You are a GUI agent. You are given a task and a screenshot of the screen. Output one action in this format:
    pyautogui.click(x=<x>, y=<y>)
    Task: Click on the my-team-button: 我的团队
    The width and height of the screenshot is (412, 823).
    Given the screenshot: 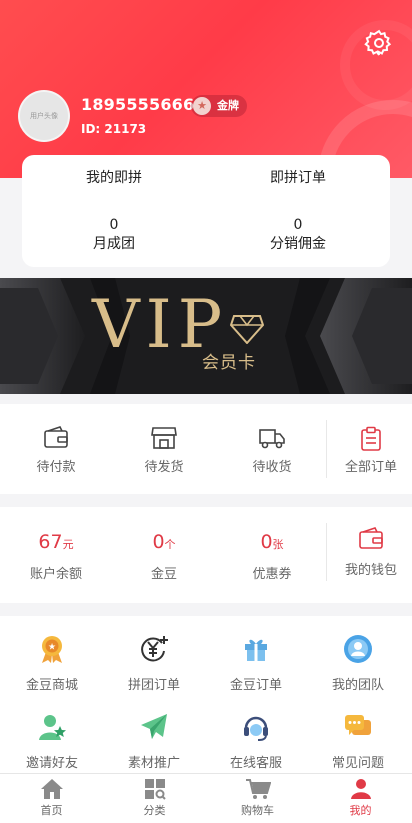 What is the action you would take?
    pyautogui.click(x=358, y=663)
    